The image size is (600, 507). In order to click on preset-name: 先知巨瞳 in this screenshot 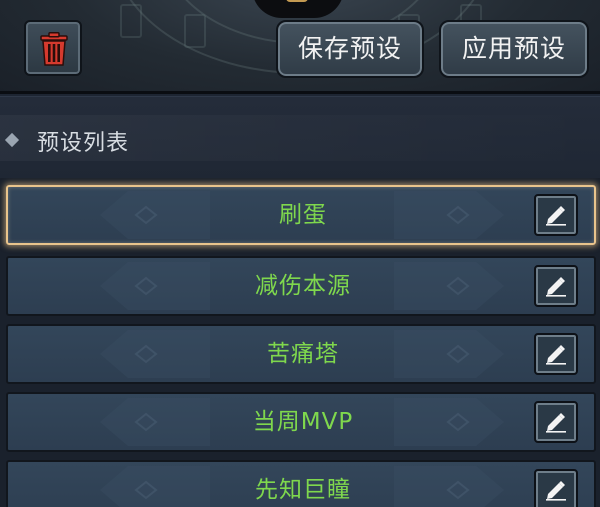, I will do `click(303, 490)`.